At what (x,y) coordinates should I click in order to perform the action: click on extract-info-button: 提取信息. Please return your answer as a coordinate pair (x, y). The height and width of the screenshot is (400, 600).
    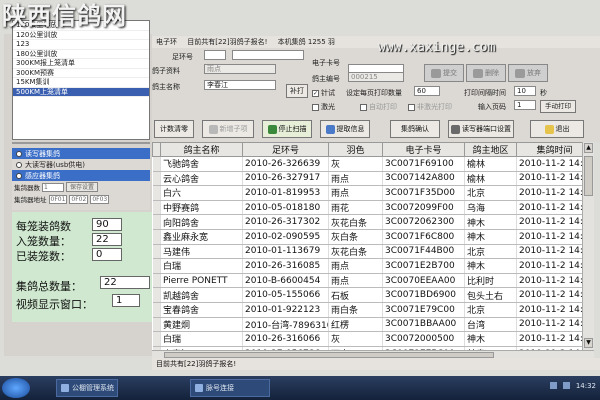
    Looking at the image, I should click on (345, 129).